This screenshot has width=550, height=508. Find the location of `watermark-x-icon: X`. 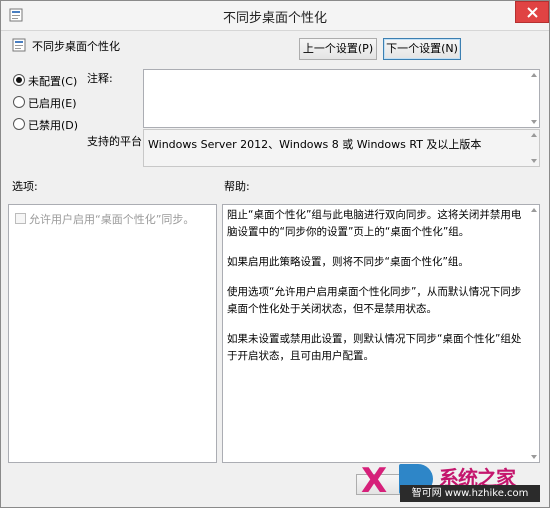

watermark-x-icon: X is located at coordinates (374, 481).